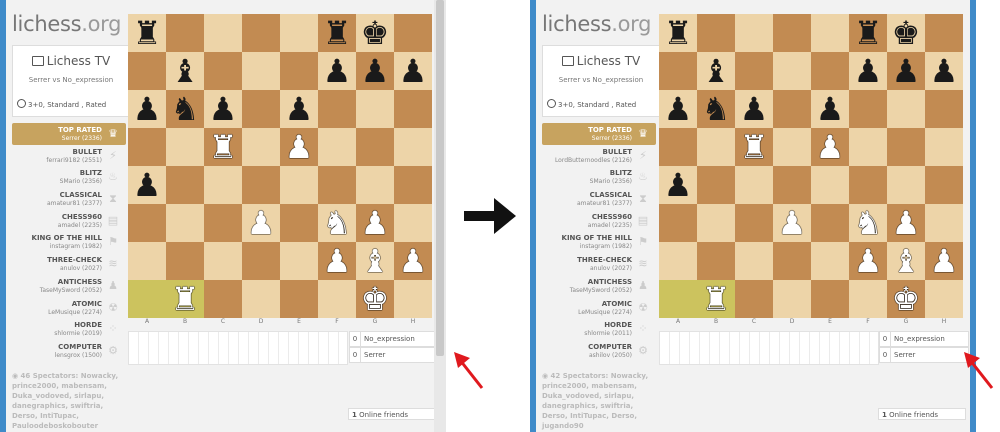 This screenshot has height=432, width=1000. What do you see at coordinates (147, 223) in the screenshot?
I see `square-a3` at bounding box center [147, 223].